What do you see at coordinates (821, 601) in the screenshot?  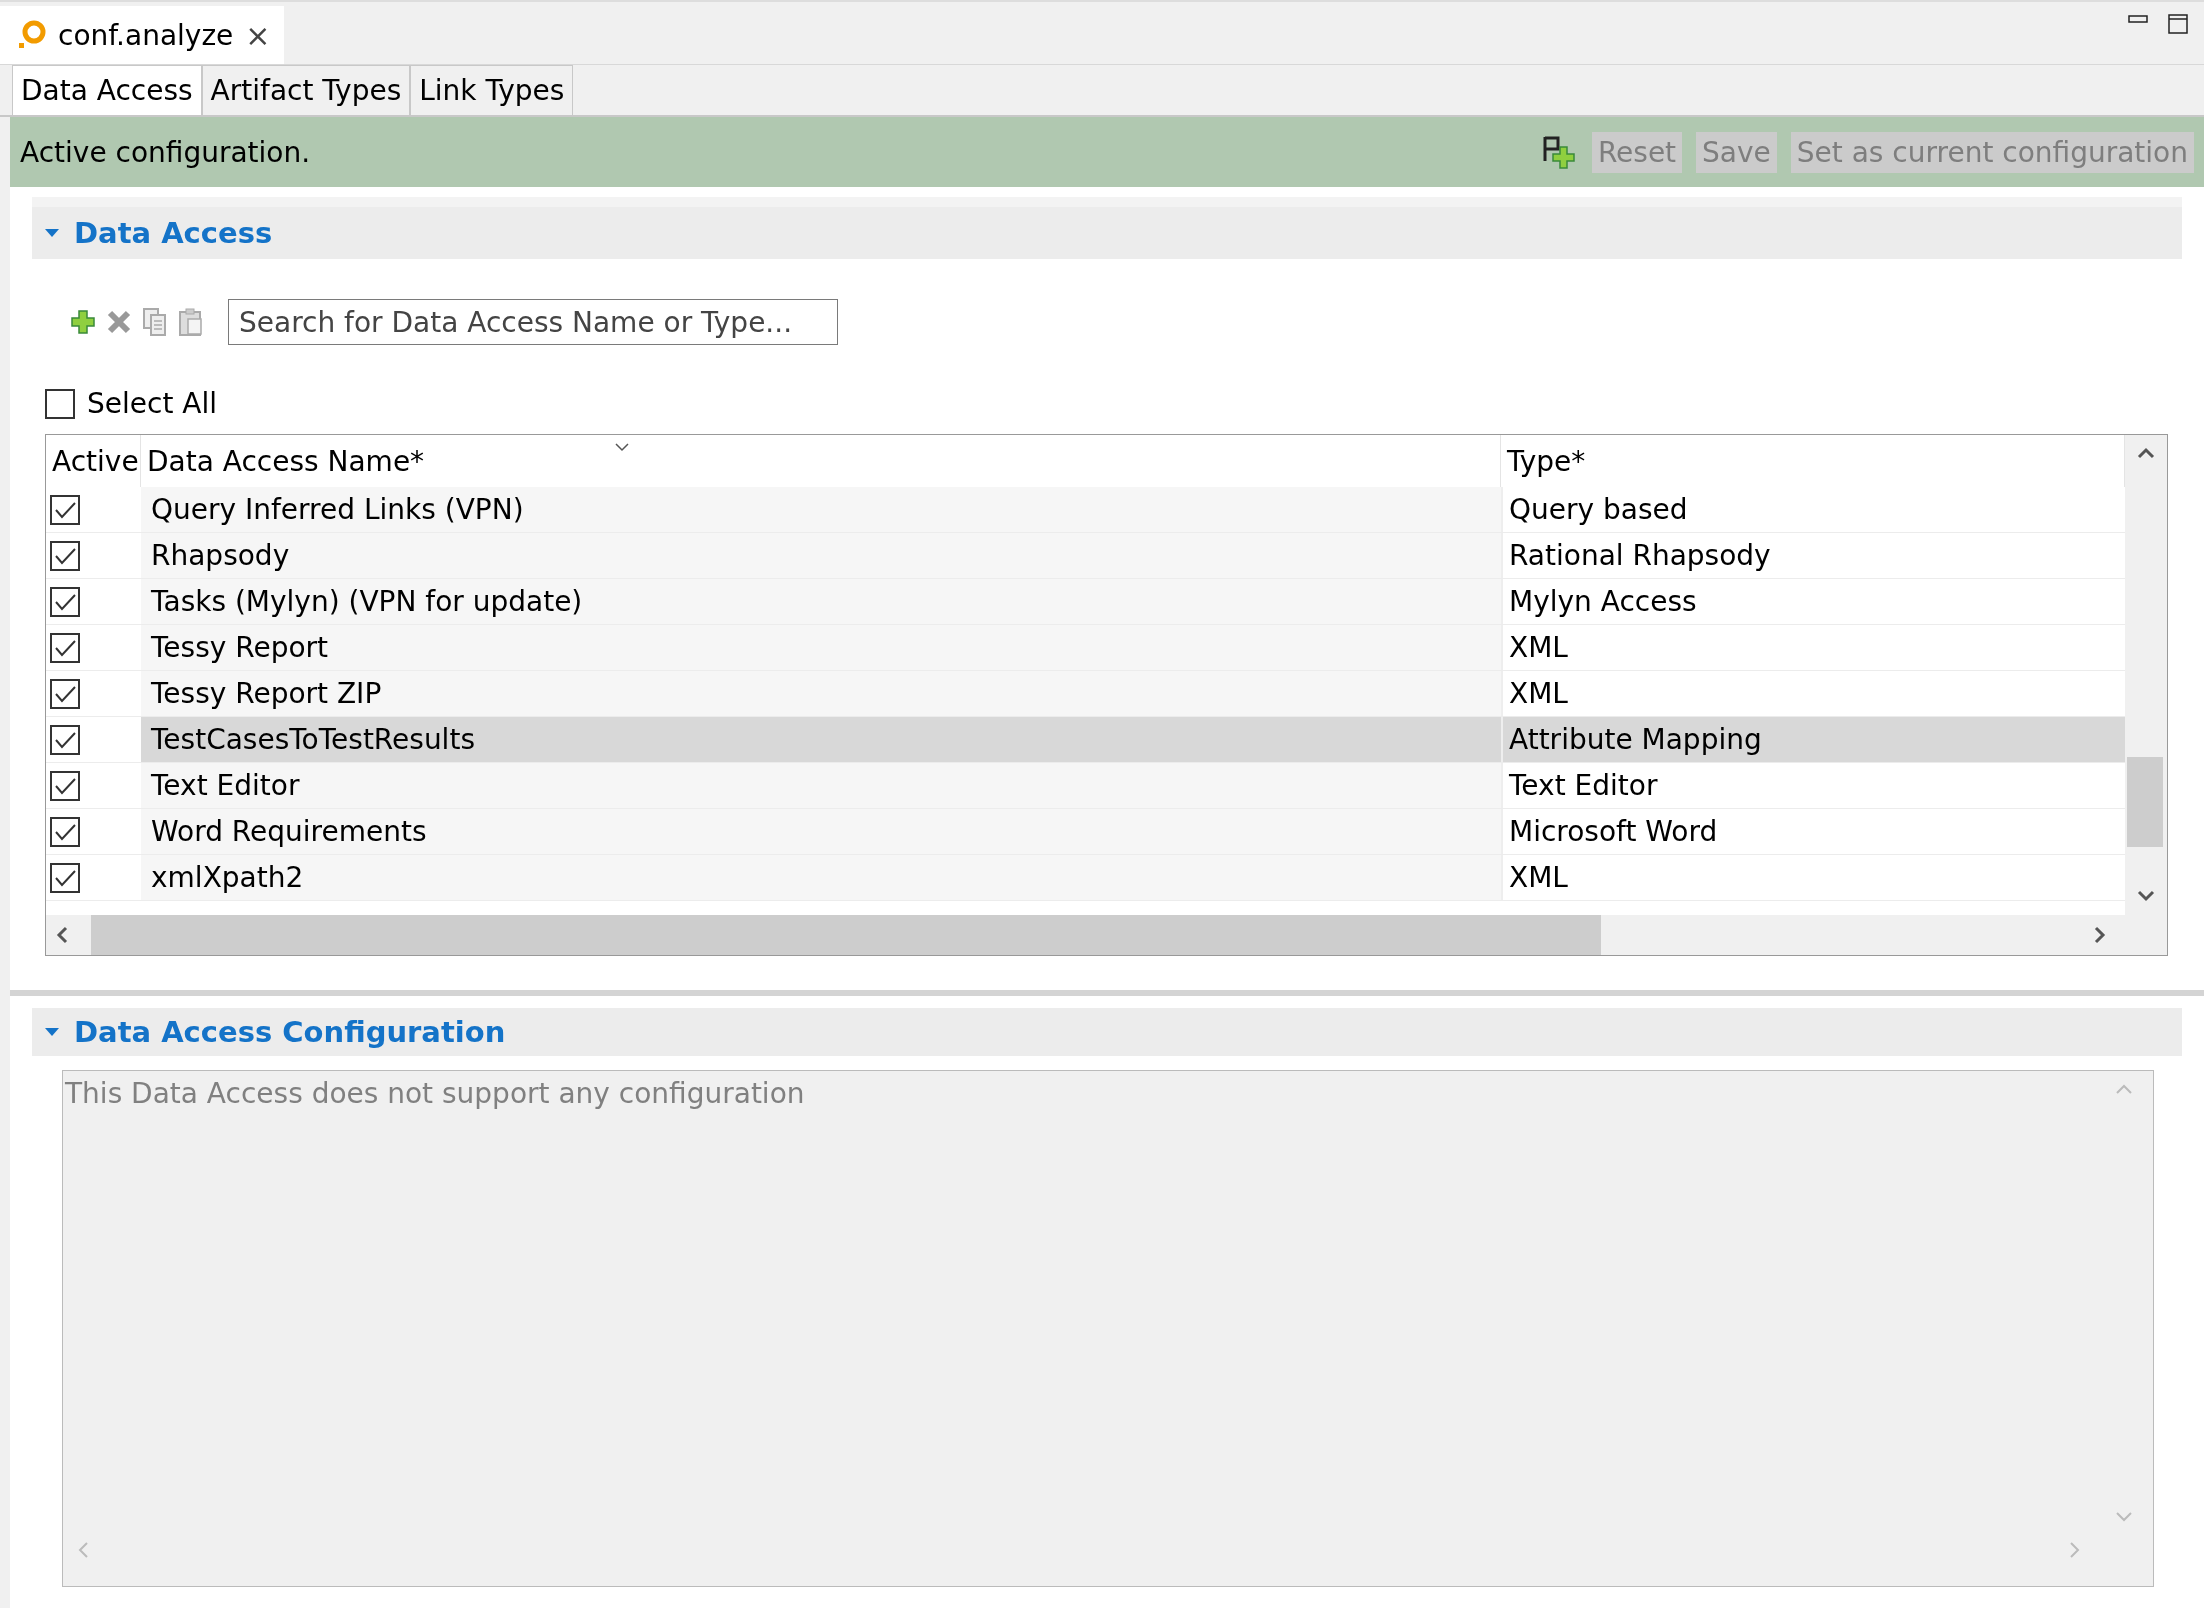 I see `table-cell: Tasks (Mylyn) (VPN for update)` at bounding box center [821, 601].